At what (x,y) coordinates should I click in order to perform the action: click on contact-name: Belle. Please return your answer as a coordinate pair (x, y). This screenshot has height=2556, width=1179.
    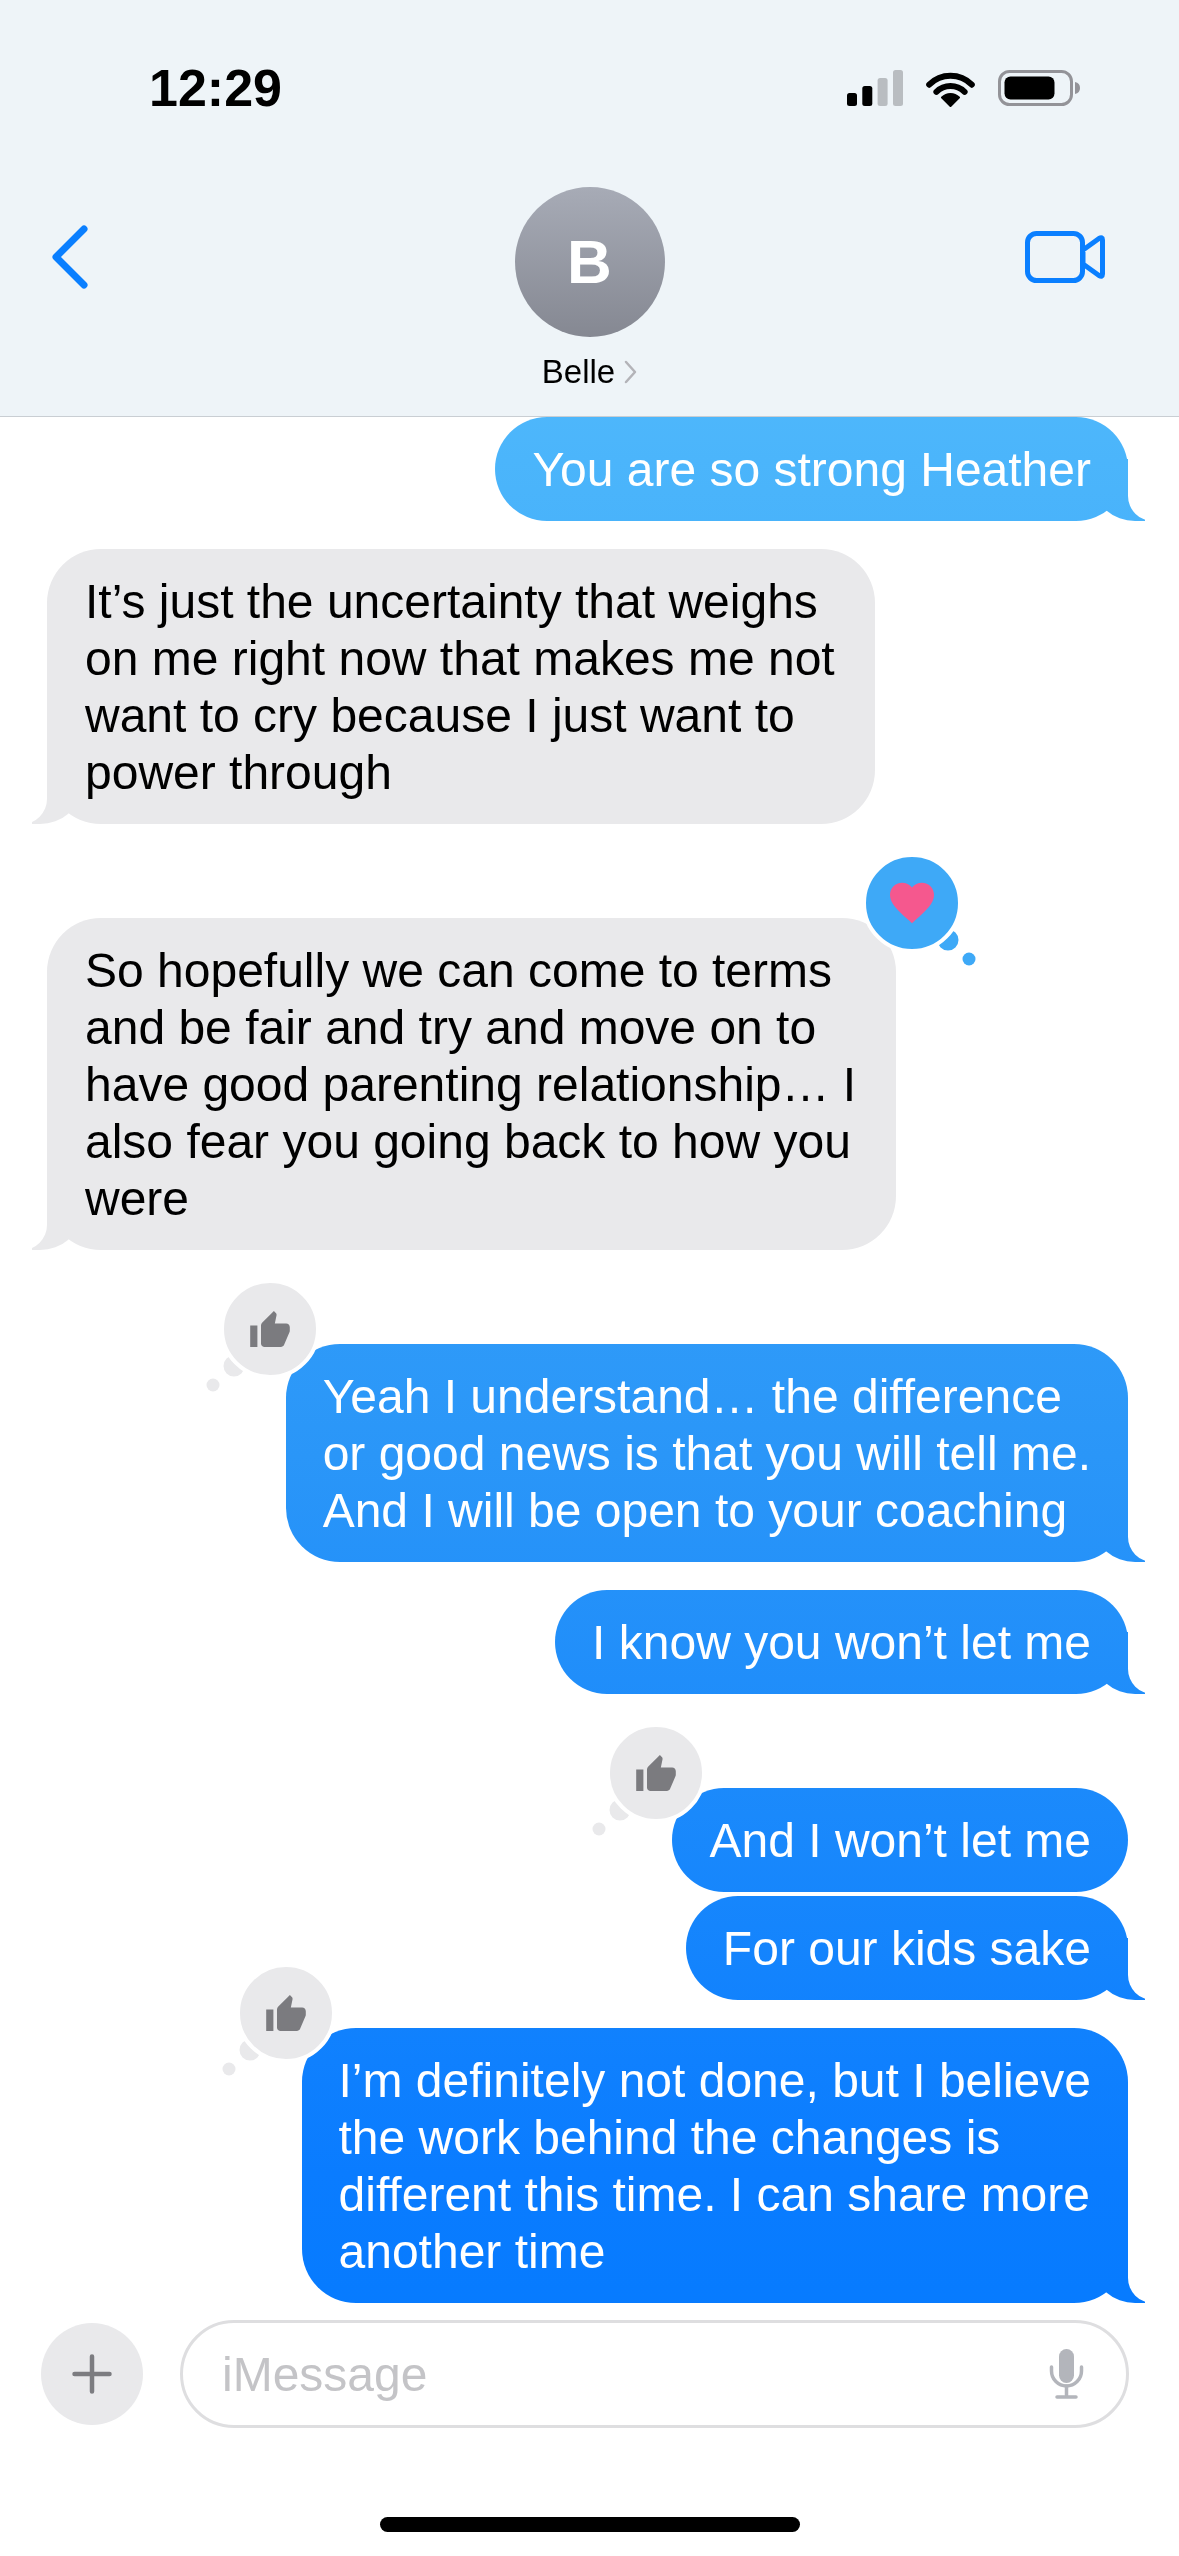
    Looking at the image, I should click on (578, 372).